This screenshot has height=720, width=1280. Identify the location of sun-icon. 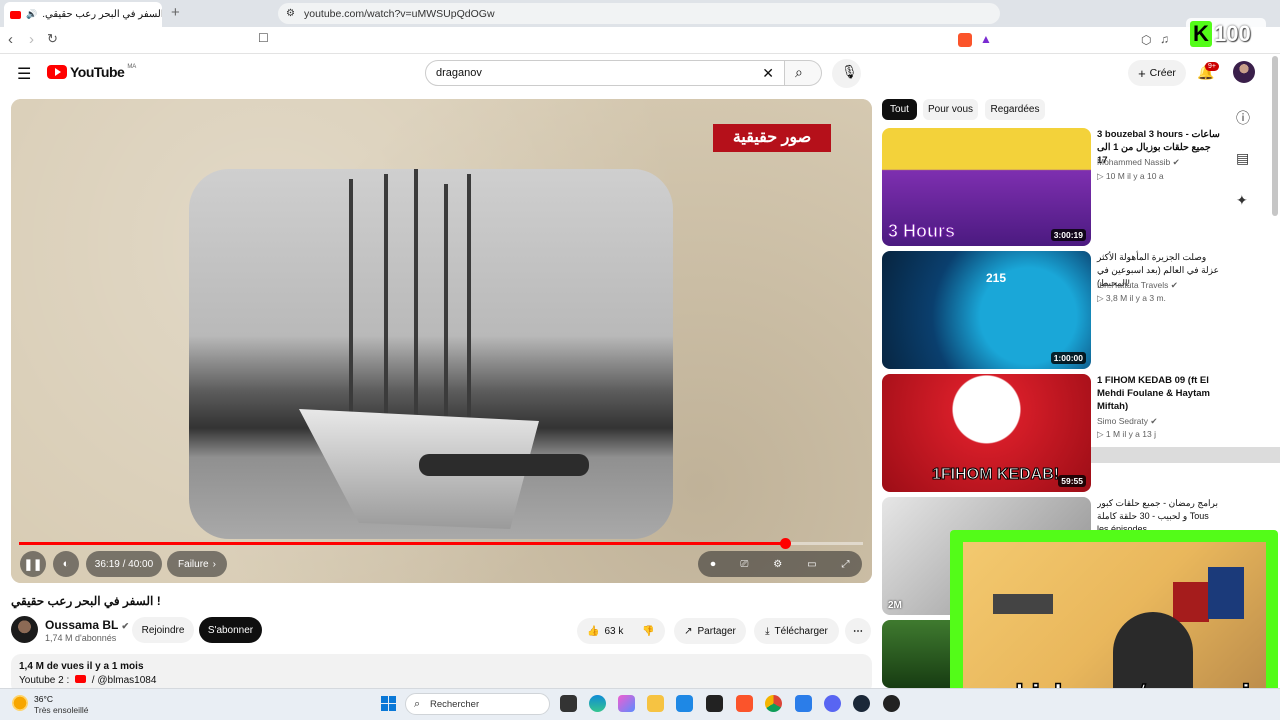
(20, 703).